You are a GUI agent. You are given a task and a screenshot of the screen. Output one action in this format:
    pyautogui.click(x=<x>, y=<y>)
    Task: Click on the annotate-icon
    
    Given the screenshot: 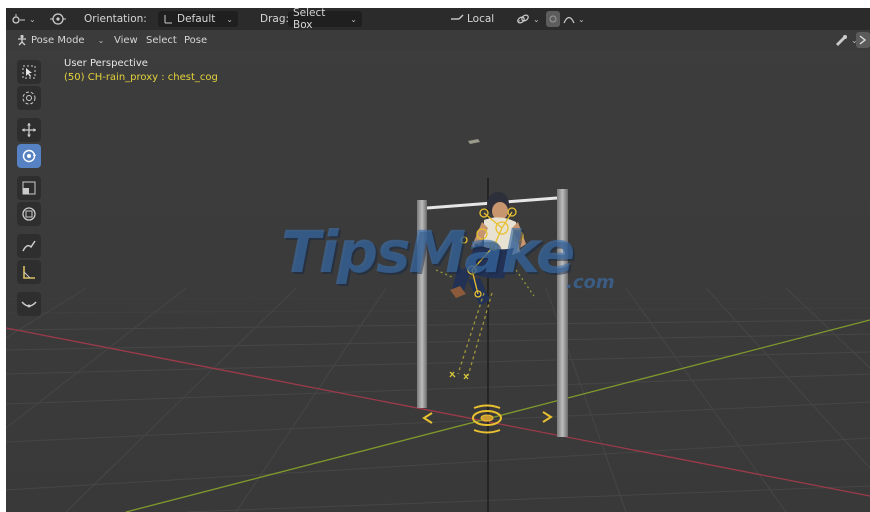 What is the action you would take?
    pyautogui.click(x=29, y=246)
    